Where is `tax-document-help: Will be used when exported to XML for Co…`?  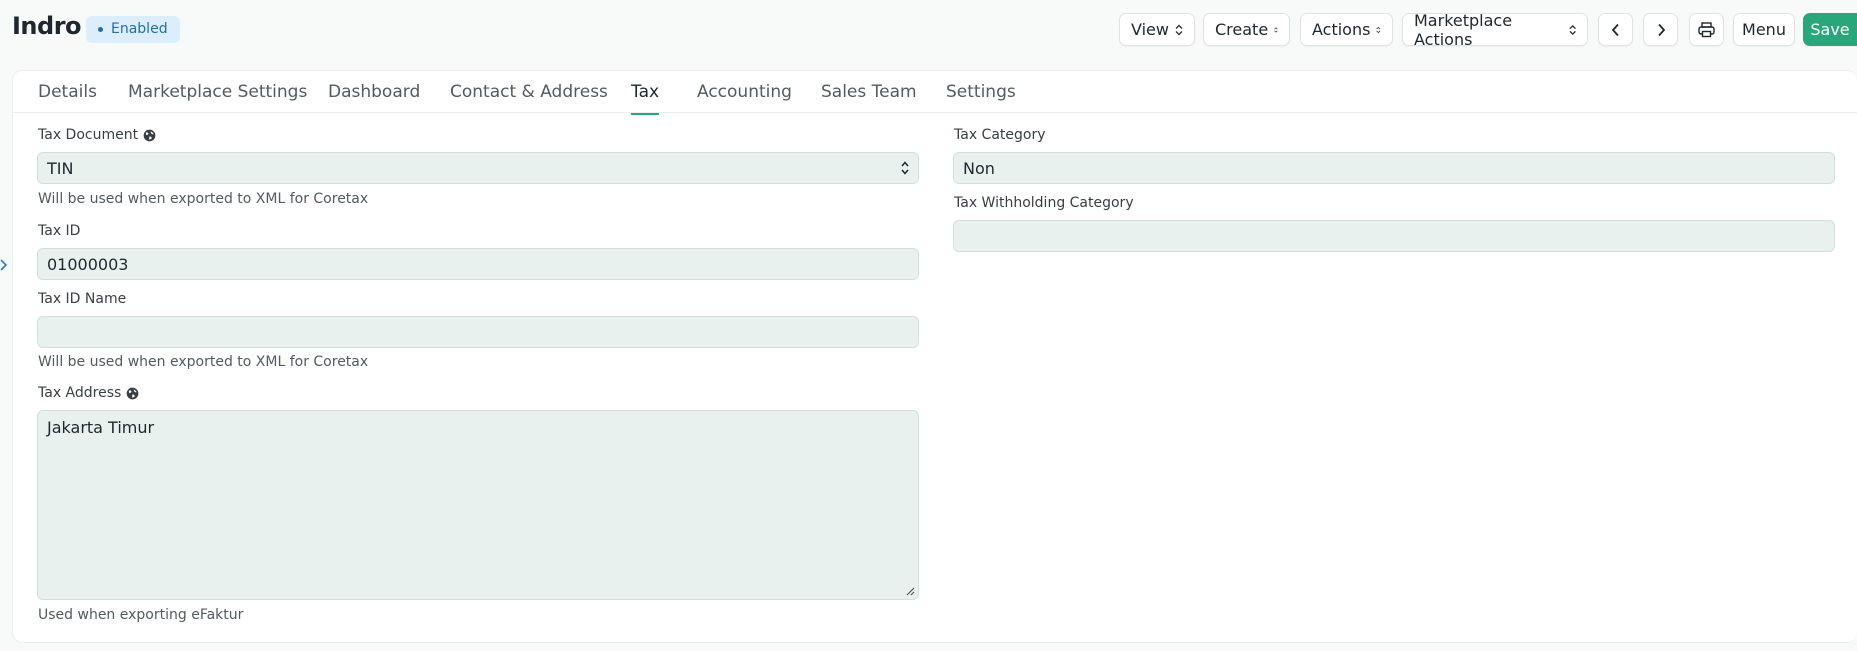
tax-document-help: Will be used when exported to XML for Co… is located at coordinates (203, 199).